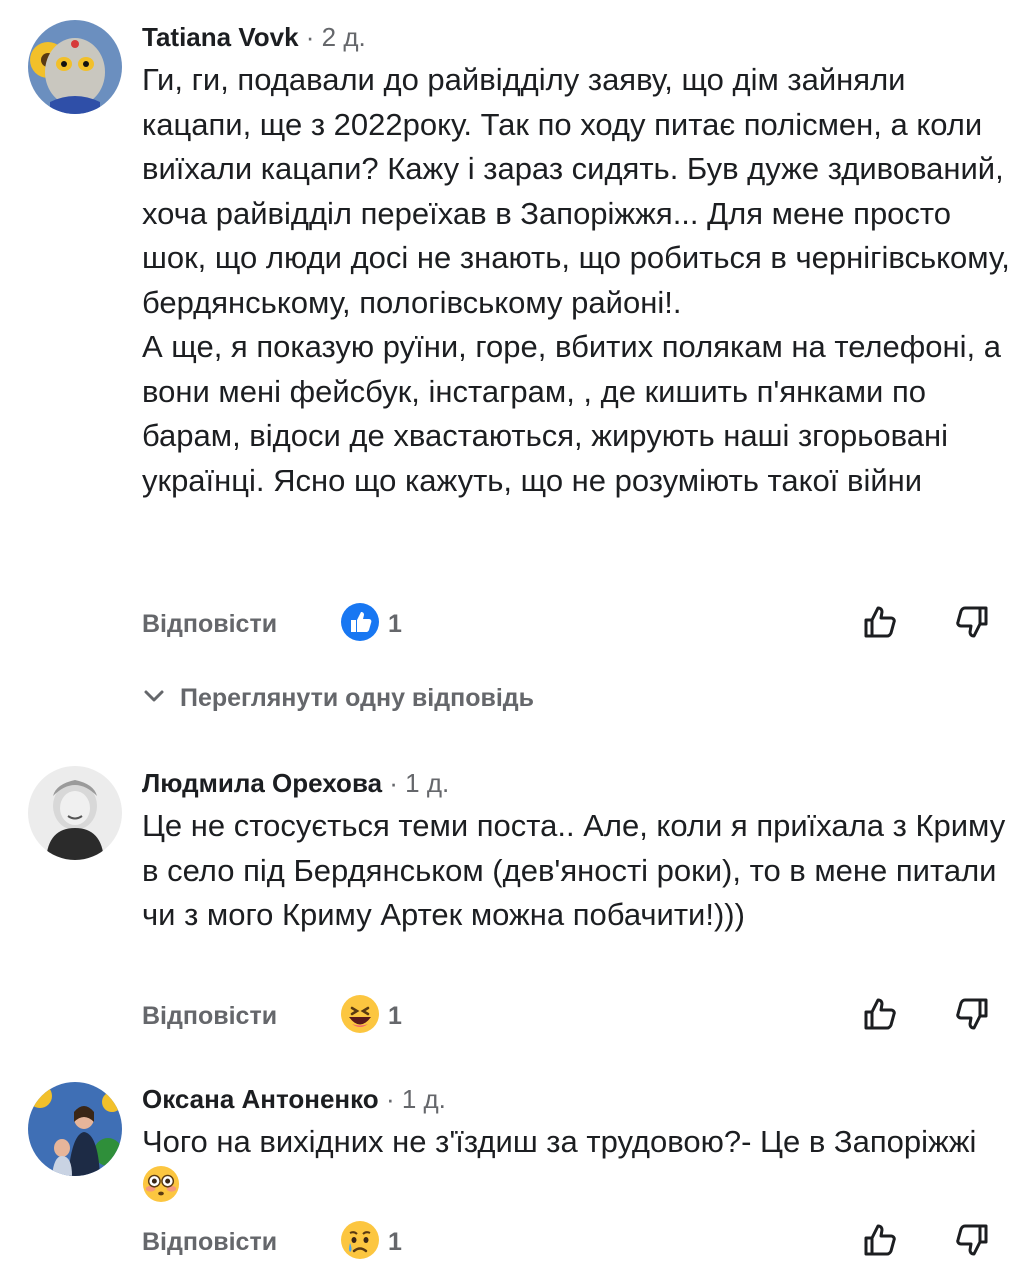  I want to click on comment-header: Tatiana Vovk · 2 д., so click(254, 37).